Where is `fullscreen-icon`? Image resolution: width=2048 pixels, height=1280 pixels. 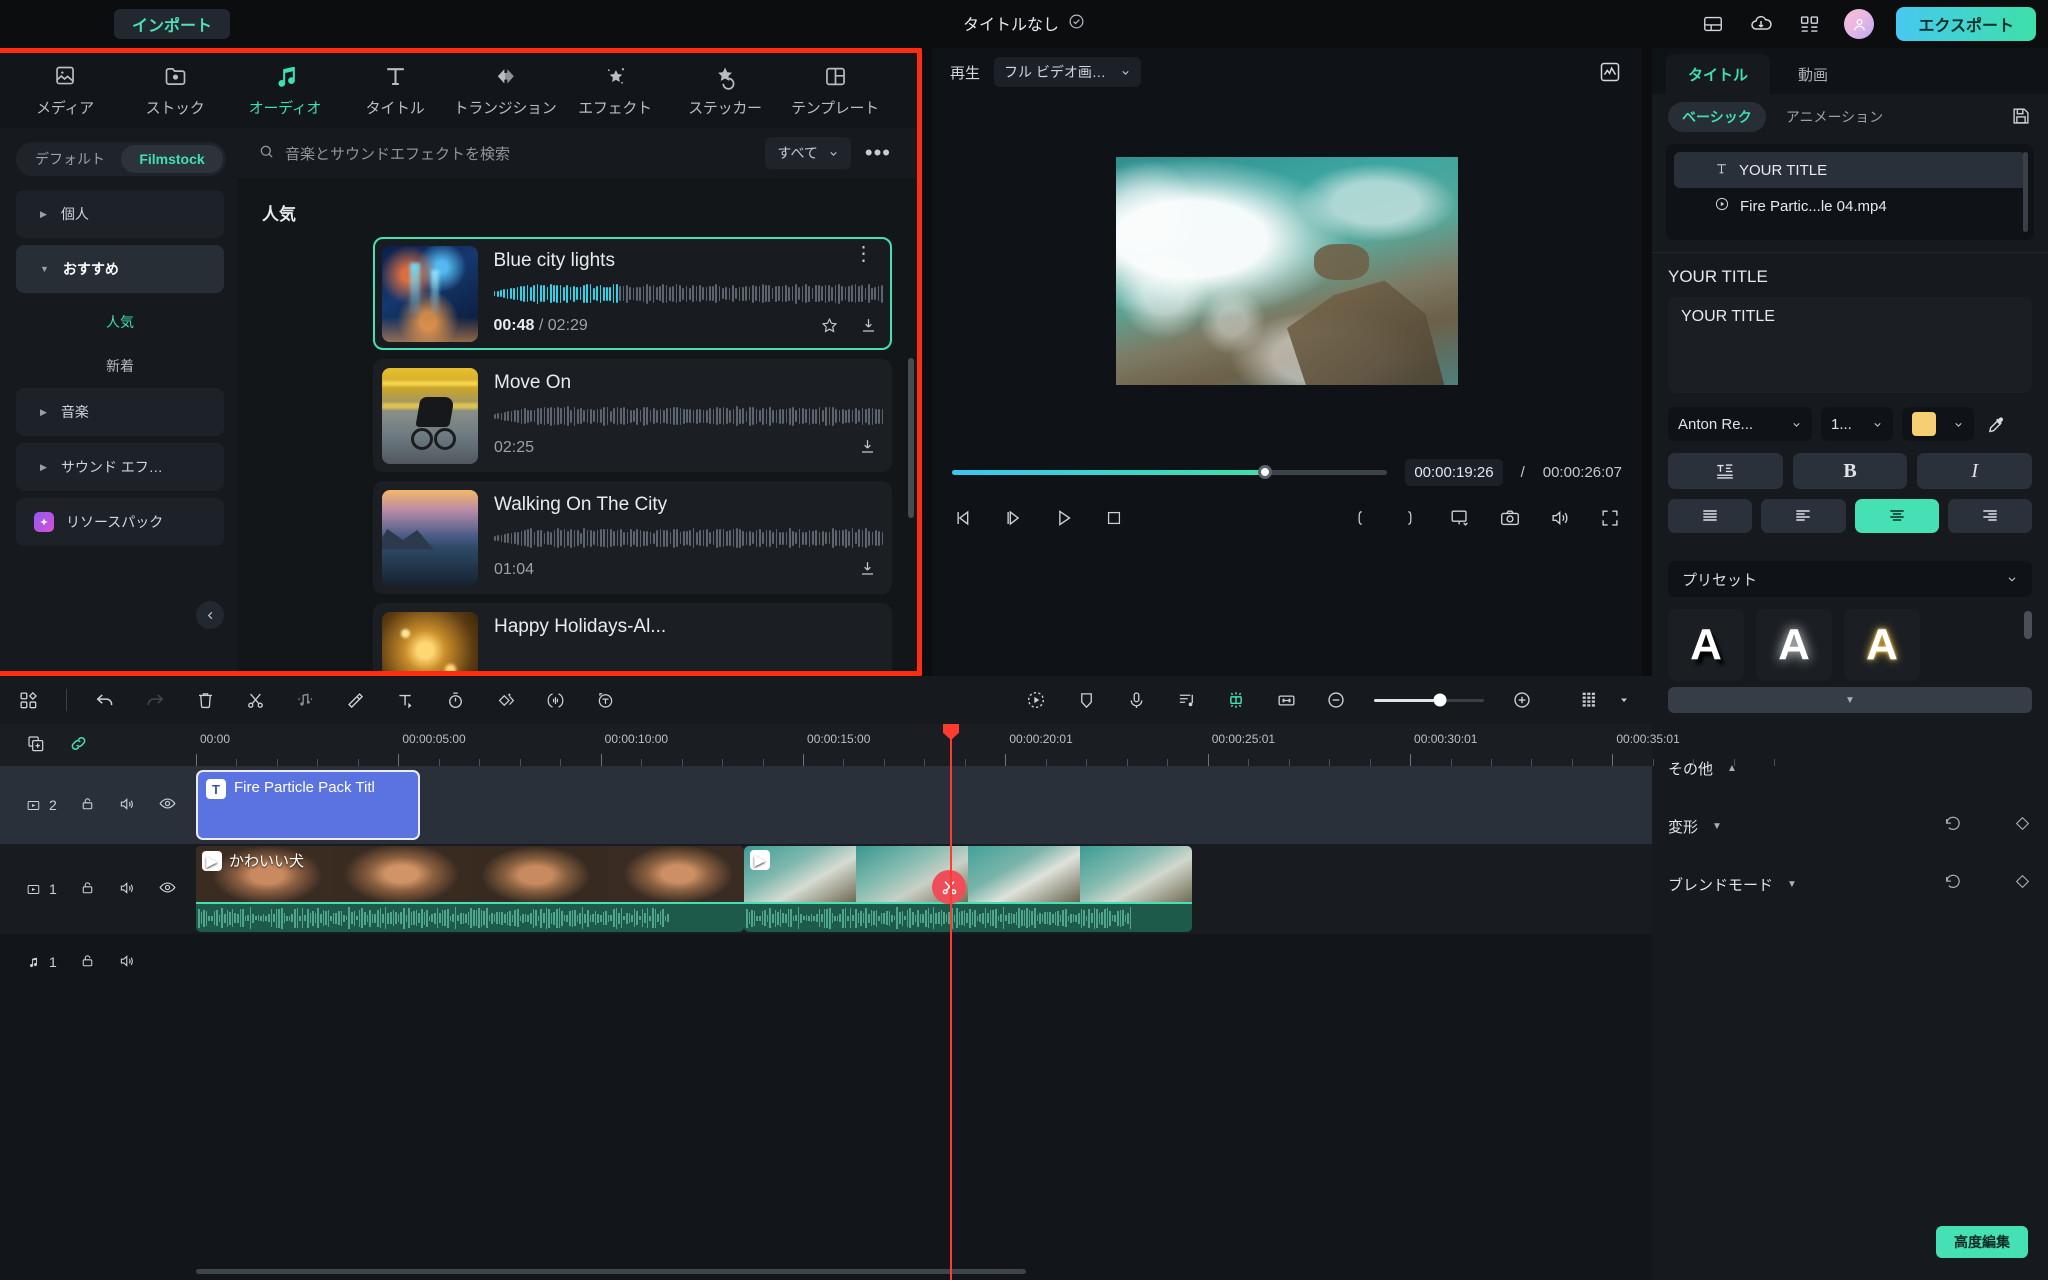
fullscreen-icon is located at coordinates (1610, 518).